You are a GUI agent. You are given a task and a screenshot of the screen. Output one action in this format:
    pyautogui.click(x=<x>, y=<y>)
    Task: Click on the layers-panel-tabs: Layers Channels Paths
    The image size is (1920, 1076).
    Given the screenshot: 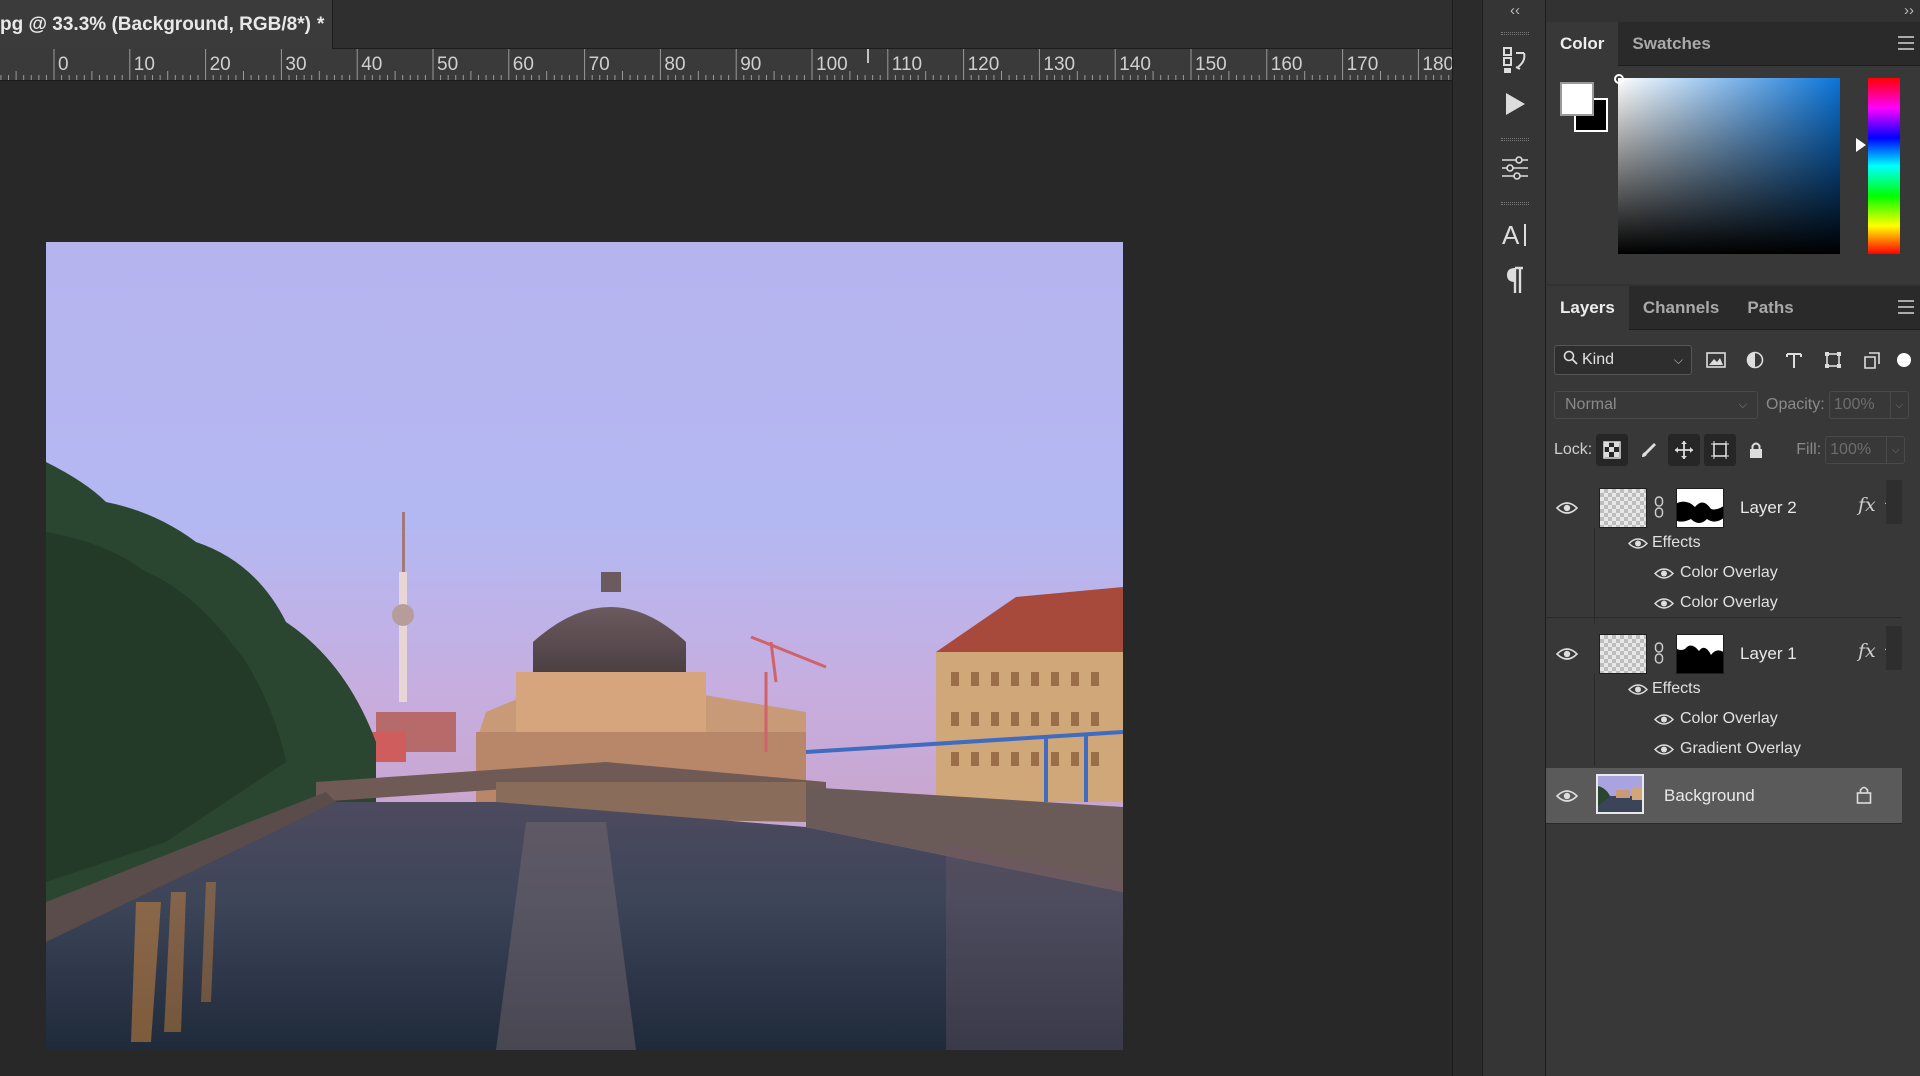 What is the action you would take?
    pyautogui.click(x=1733, y=308)
    